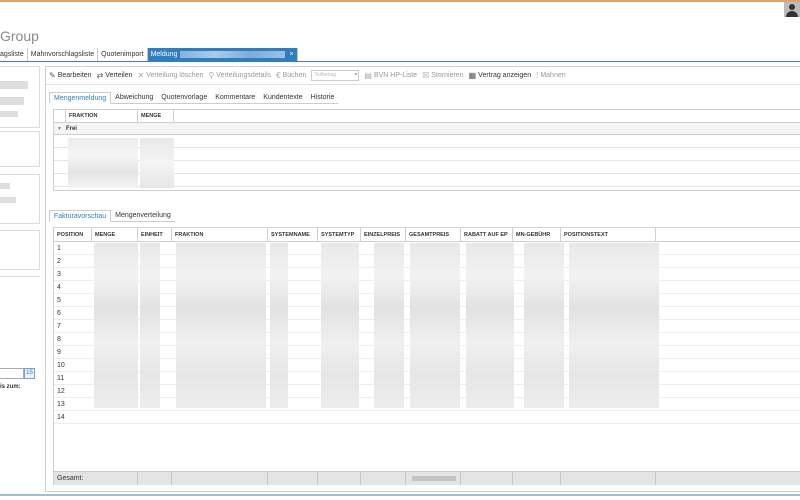 Image resolution: width=800 pixels, height=500 pixels. What do you see at coordinates (59, 313) in the screenshot?
I see `position-cell: 6` at bounding box center [59, 313].